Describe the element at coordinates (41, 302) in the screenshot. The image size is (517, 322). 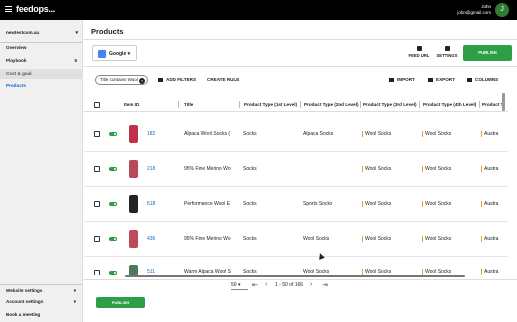
I see `sidebar-item-account-settings: Account settings ▾` at that location.